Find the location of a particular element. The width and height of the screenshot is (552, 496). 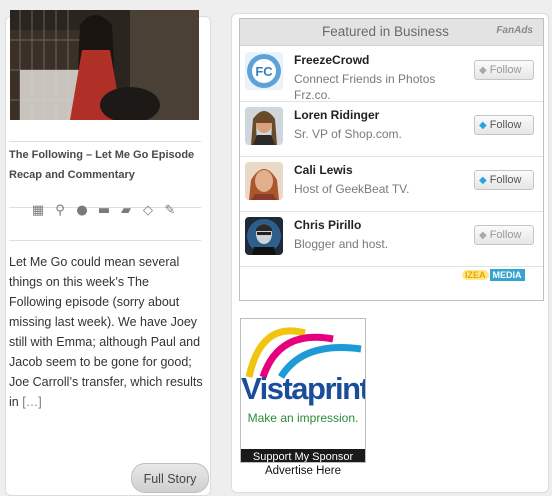

calendar-icon: ▦ is located at coordinates (38, 211).